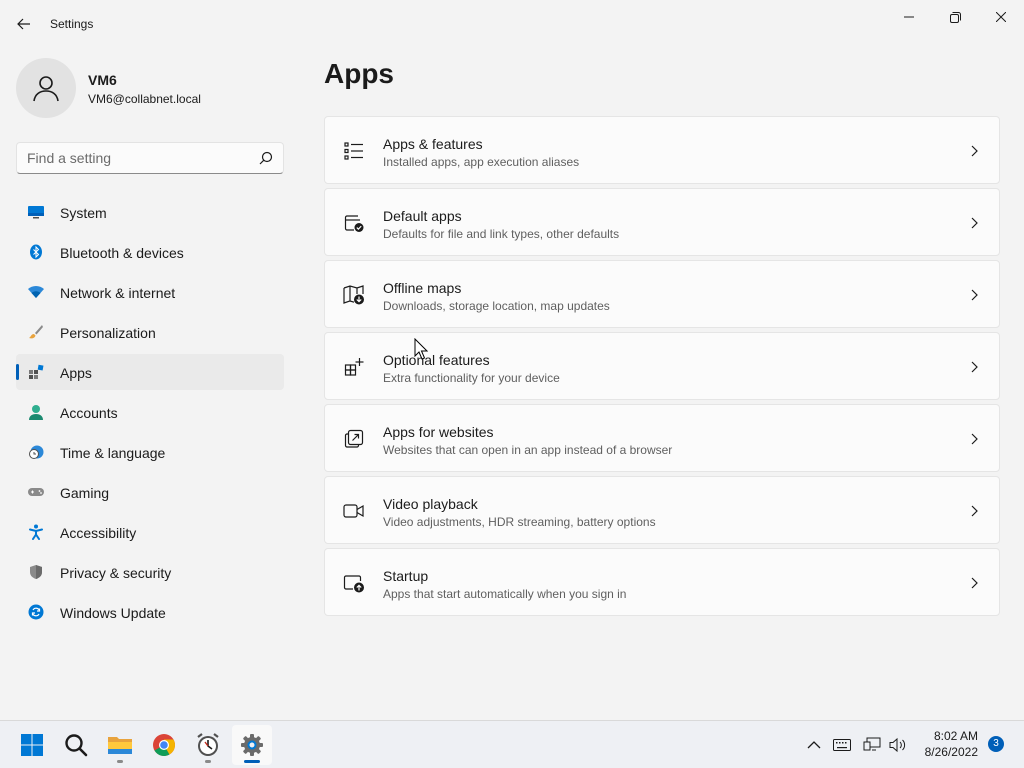 Image resolution: width=1024 pixels, height=768 pixels. What do you see at coordinates (83, 213) in the screenshot?
I see `sidebar-item-label: System` at bounding box center [83, 213].